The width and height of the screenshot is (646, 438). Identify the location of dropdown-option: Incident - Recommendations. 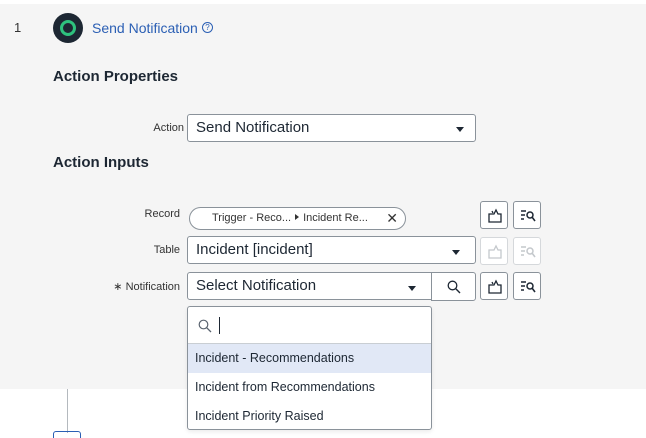
(309, 358).